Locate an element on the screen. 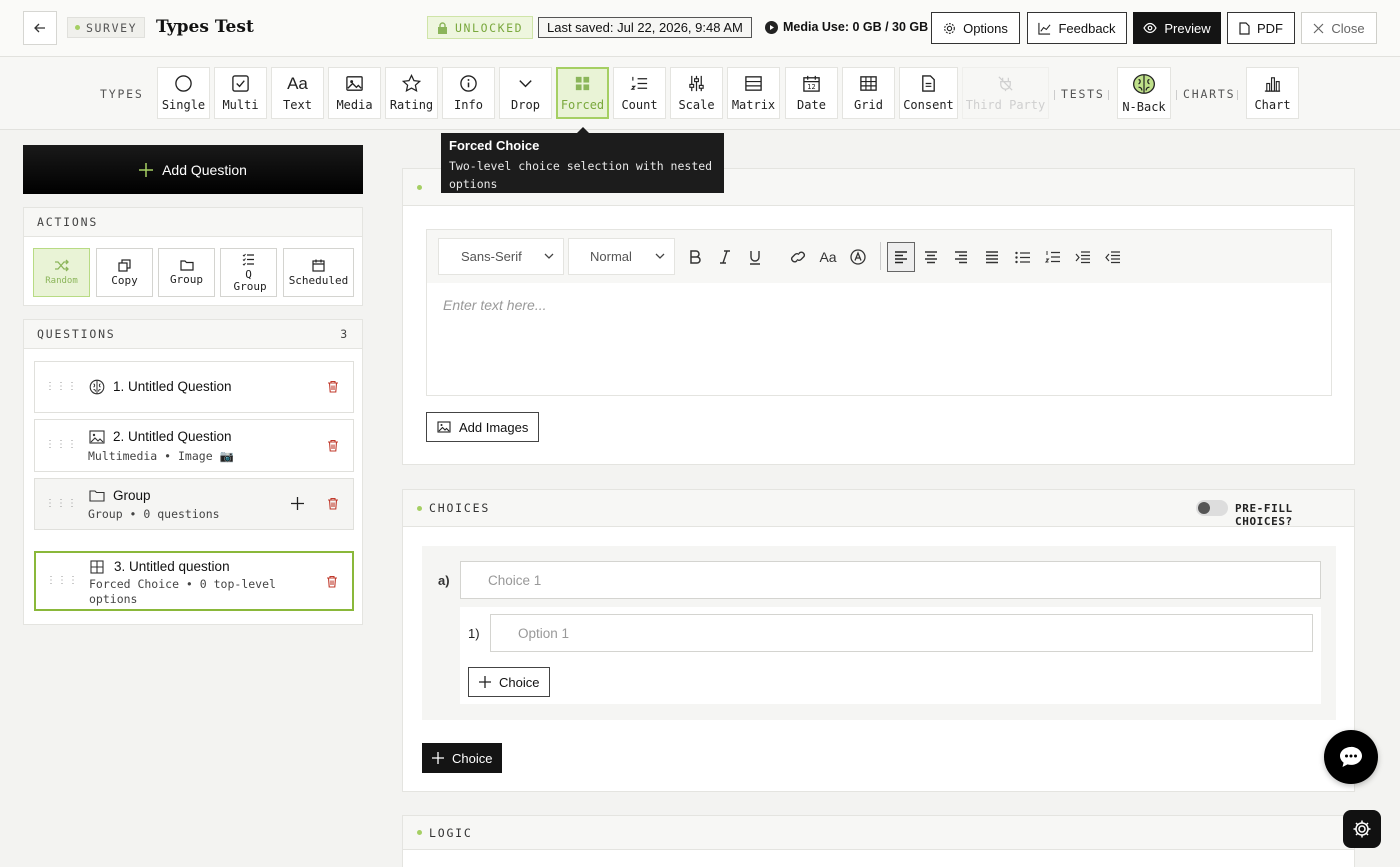  option-input: Option 1 is located at coordinates (901, 633).